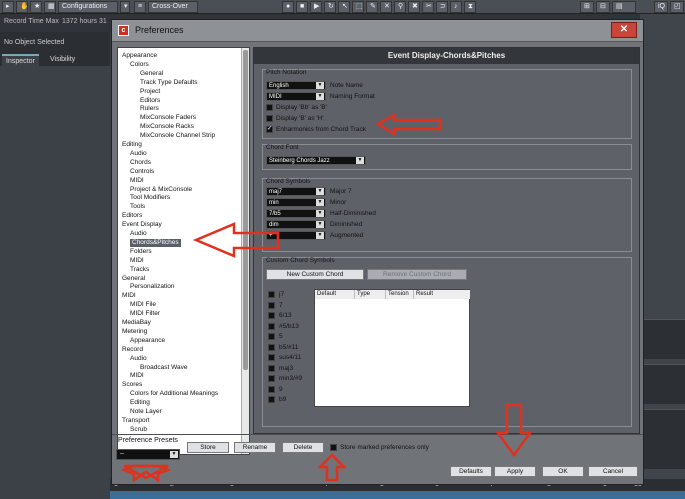  What do you see at coordinates (136, 323) in the screenshot?
I see `tree-item: MediaBay` at bounding box center [136, 323].